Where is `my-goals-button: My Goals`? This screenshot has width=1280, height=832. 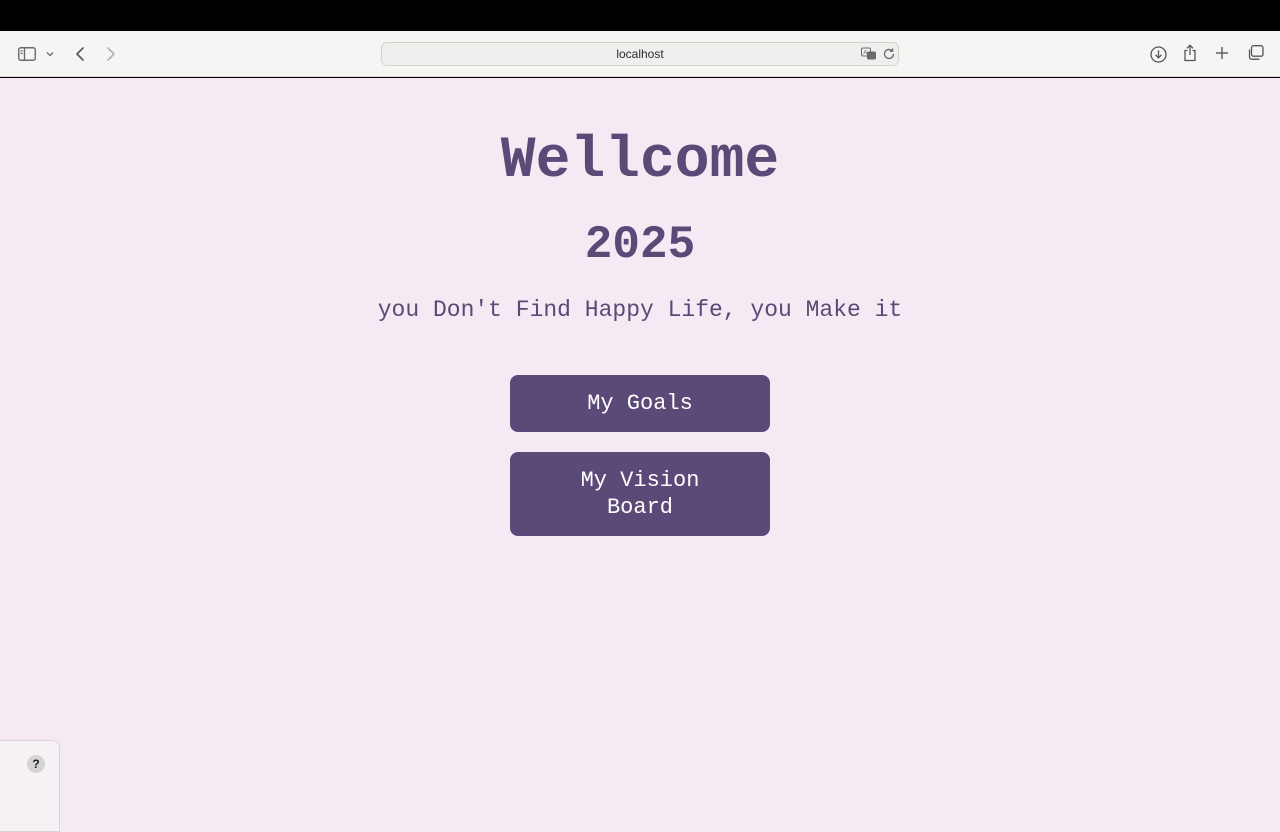 my-goals-button: My Goals is located at coordinates (640, 403).